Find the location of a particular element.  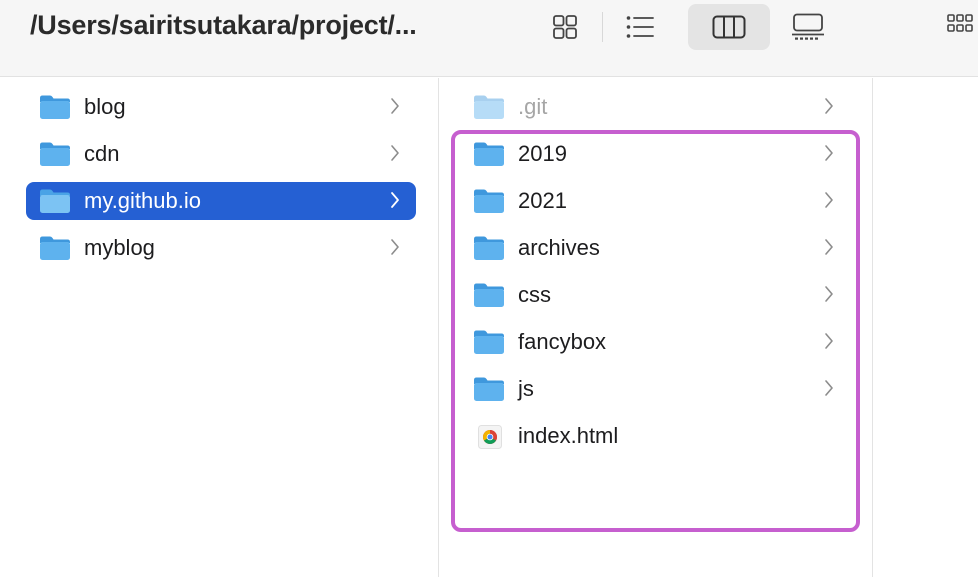

item-label: js is located at coordinates (526, 388).